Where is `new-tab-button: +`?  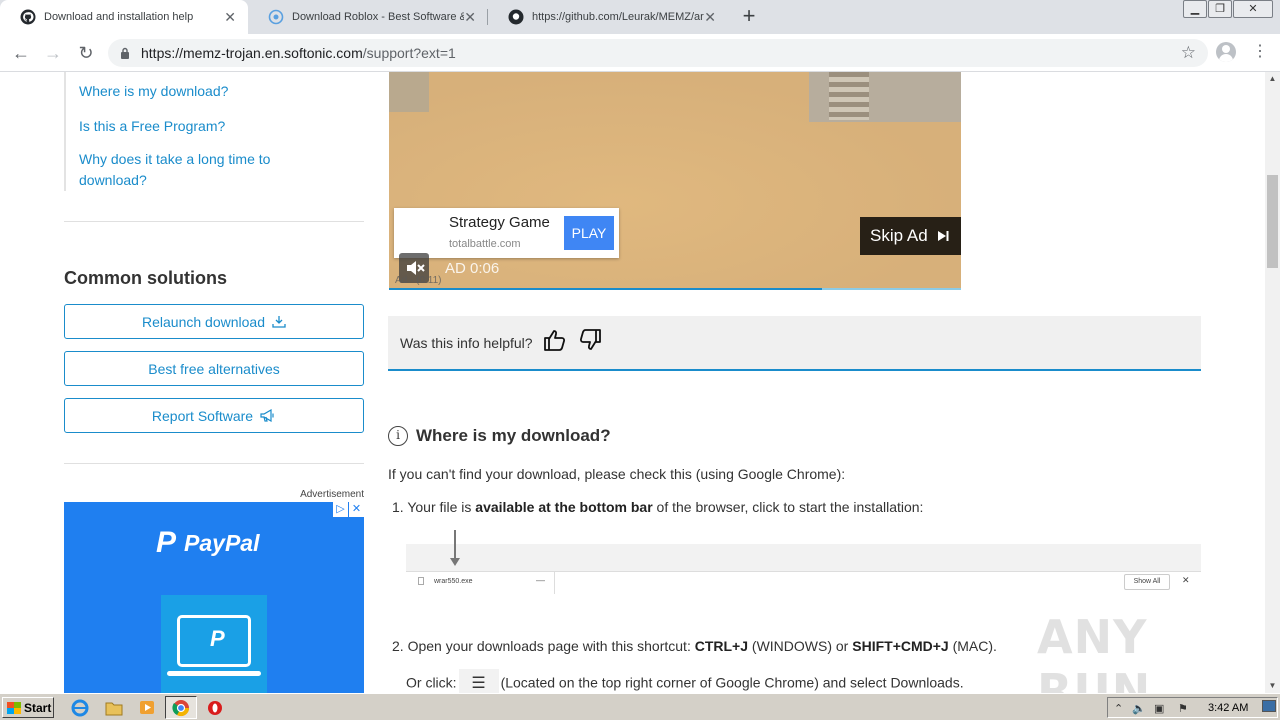
new-tab-button: + is located at coordinates (749, 16).